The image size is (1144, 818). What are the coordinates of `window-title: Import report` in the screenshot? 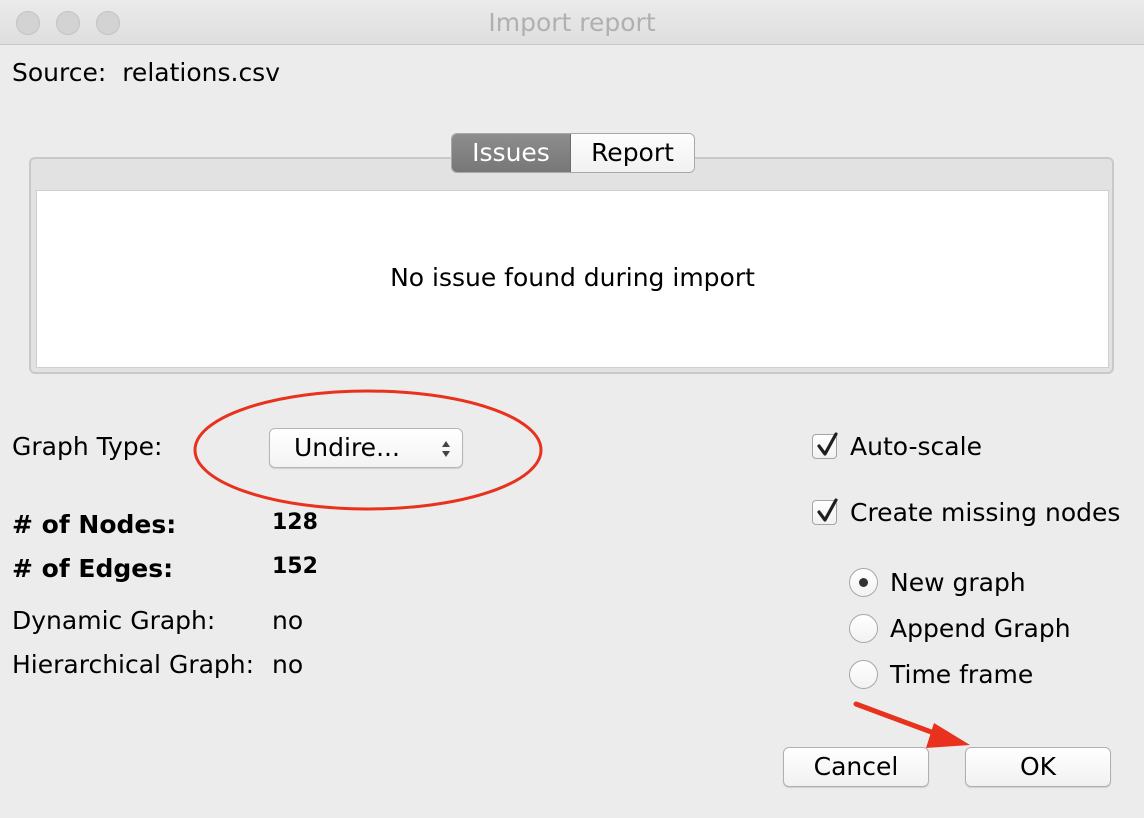 It's located at (572, 22).